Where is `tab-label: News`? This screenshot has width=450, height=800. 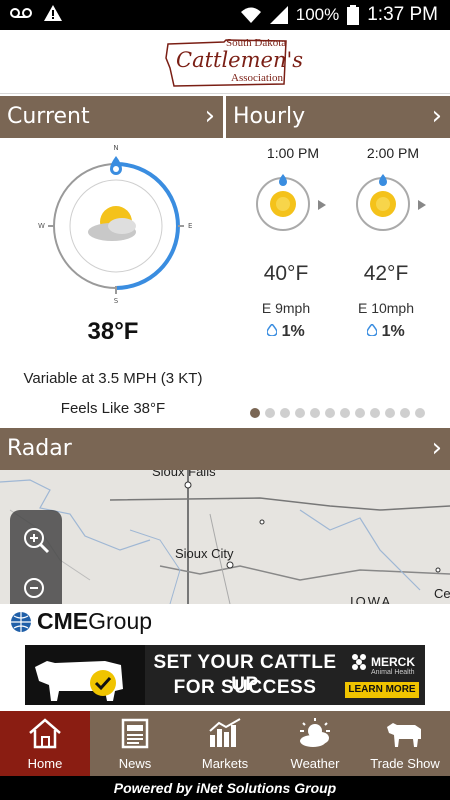 tab-label: News is located at coordinates (135, 763).